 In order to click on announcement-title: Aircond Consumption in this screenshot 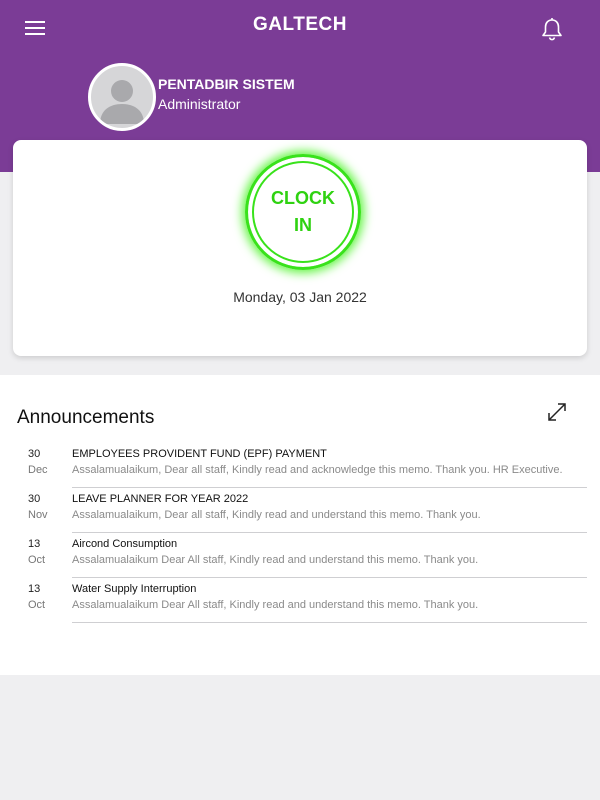, I will do `click(125, 544)`.